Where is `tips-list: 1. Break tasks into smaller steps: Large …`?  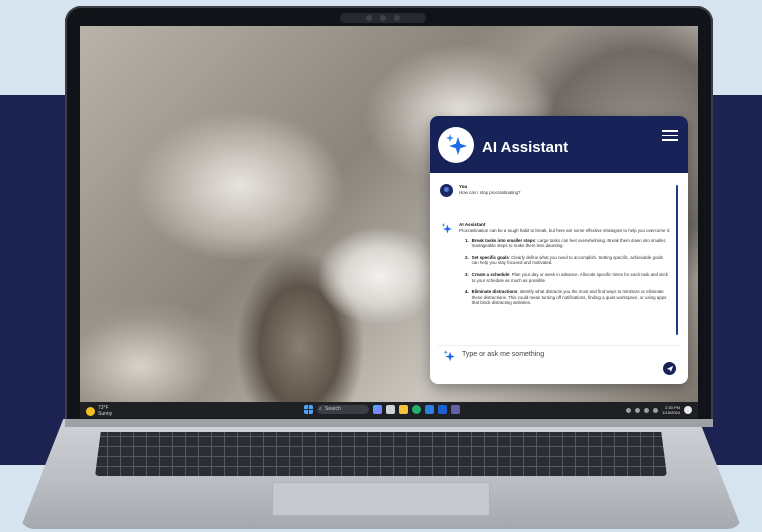 tips-list: 1. Break tasks into smaller steps: Large … is located at coordinates (565, 272).